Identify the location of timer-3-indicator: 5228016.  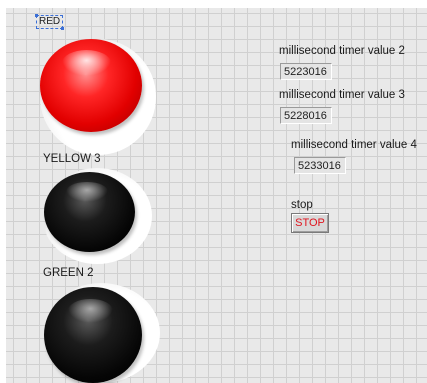
(306, 115).